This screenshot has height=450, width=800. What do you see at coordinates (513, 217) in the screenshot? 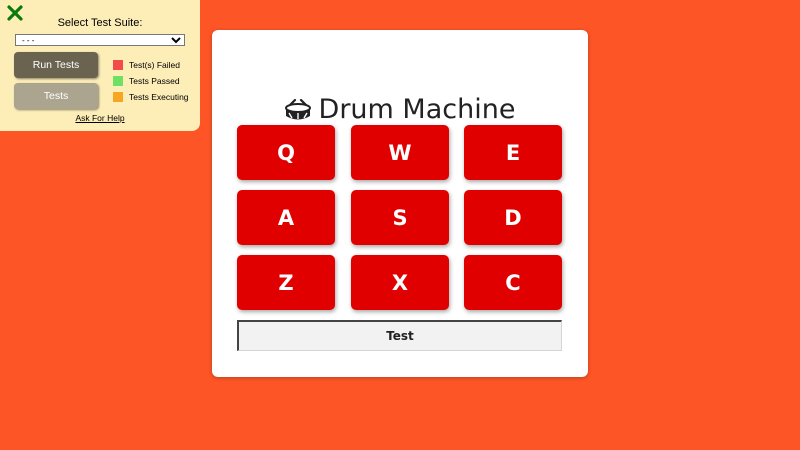
I see `drum-pad-d: D` at bounding box center [513, 217].